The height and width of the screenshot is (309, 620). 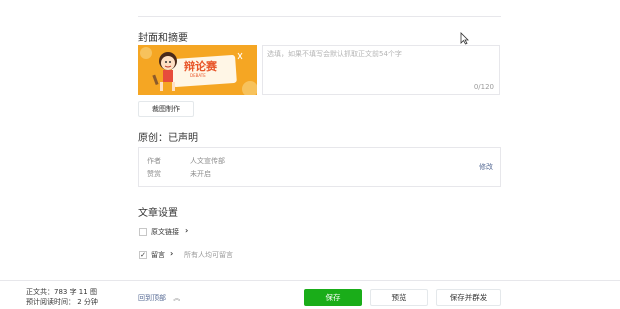 I want to click on original-link-checkbox, so click(x=143, y=232).